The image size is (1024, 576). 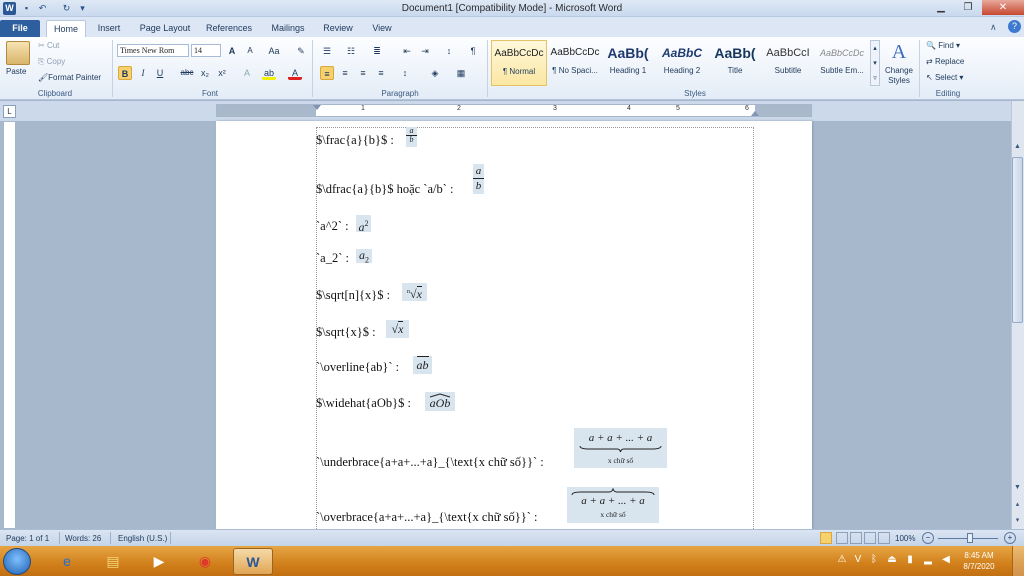 What do you see at coordinates (83, 538) in the screenshot?
I see `word-count: Words: 26` at bounding box center [83, 538].